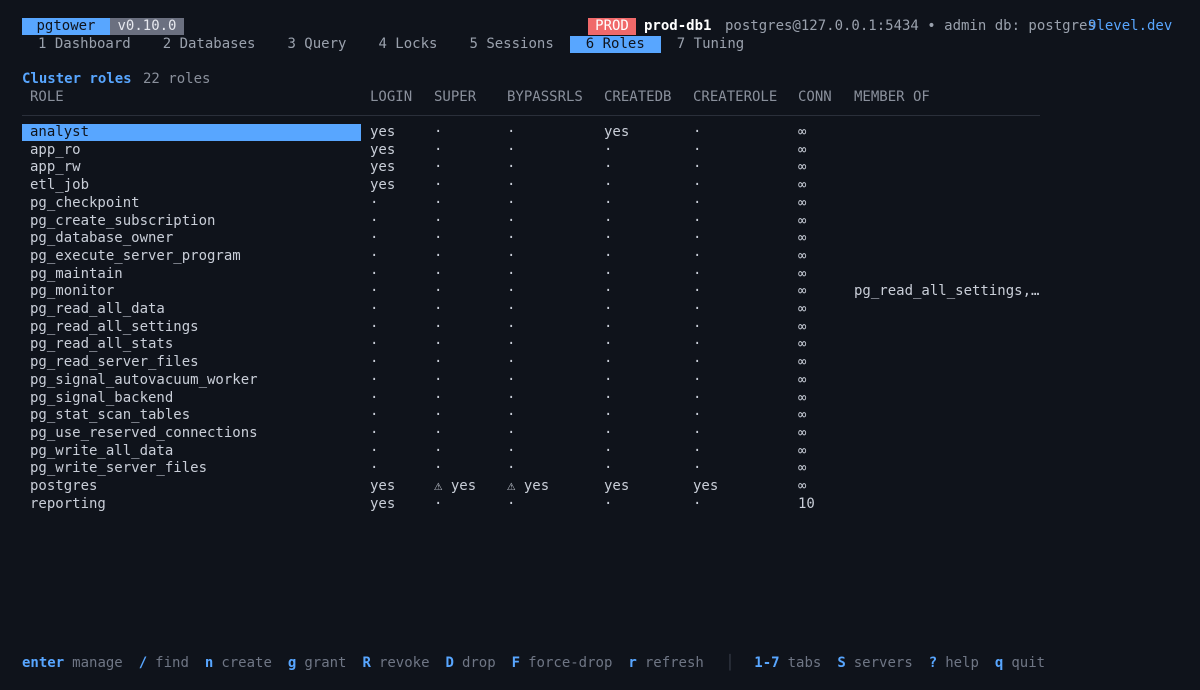 This screenshot has width=1200, height=690. What do you see at coordinates (531, 468) in the screenshot?
I see `table-row: pg_write_server_files · · · · · ∞` at bounding box center [531, 468].